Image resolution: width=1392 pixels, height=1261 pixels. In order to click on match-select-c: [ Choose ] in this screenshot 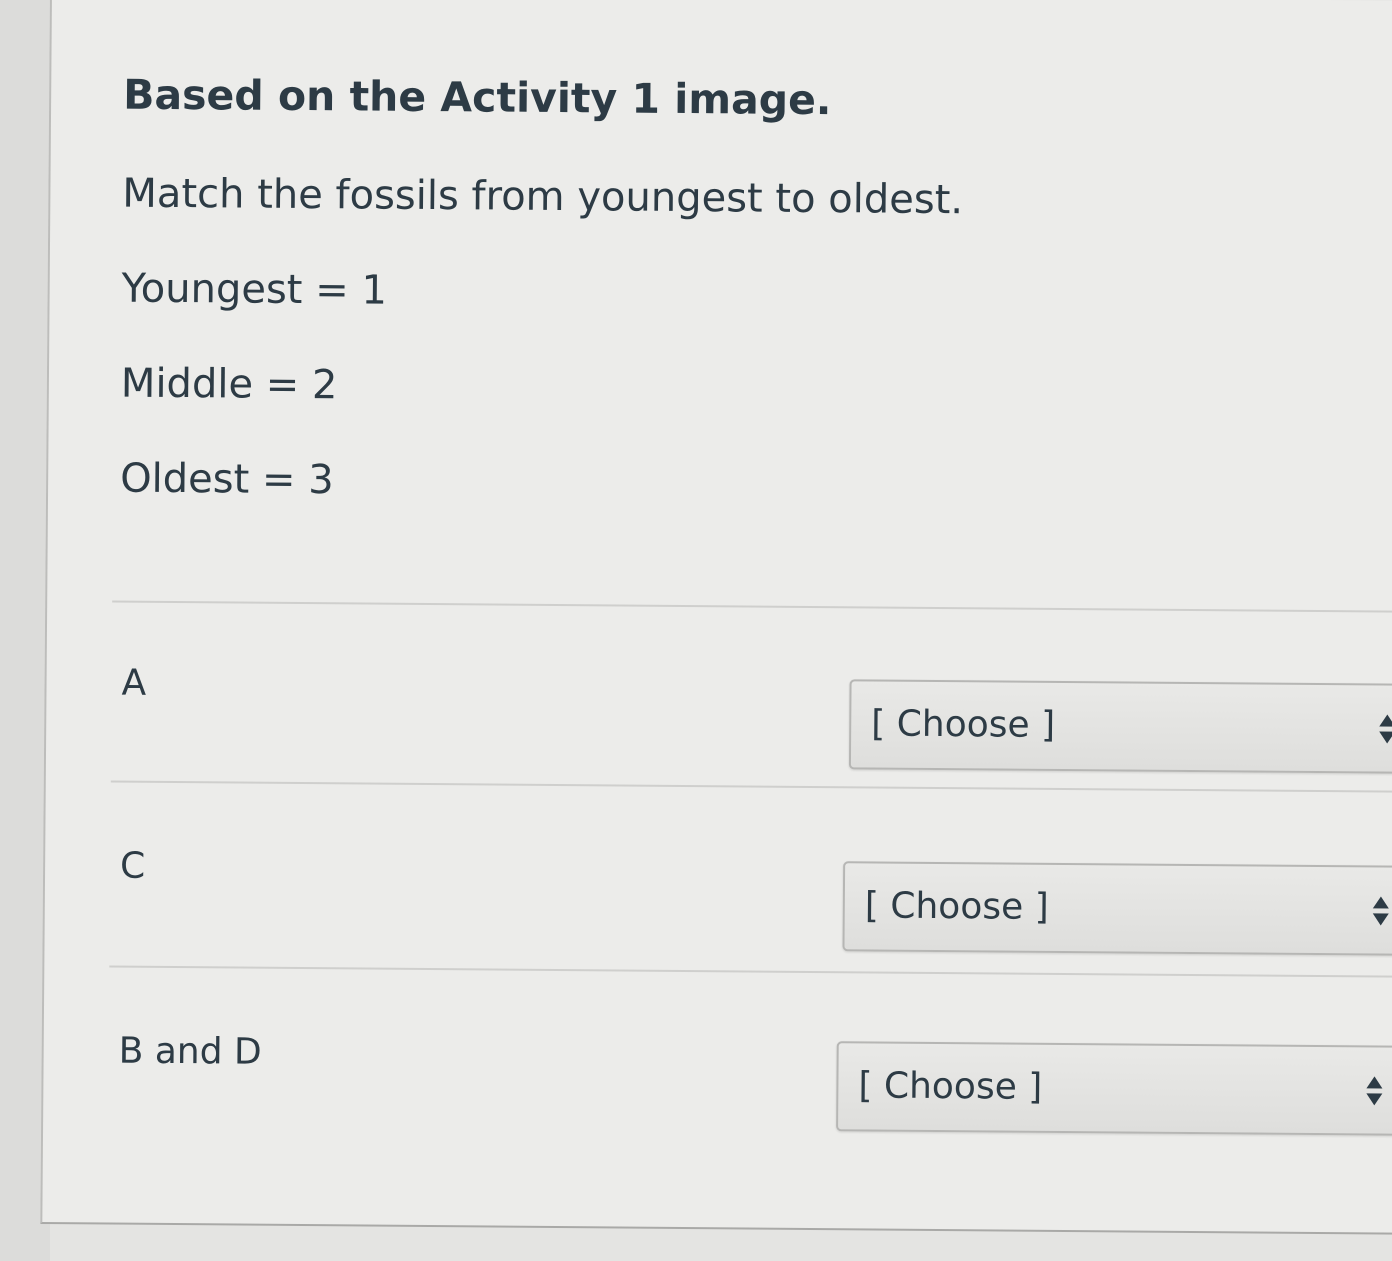, I will do `click(1117, 908)`.